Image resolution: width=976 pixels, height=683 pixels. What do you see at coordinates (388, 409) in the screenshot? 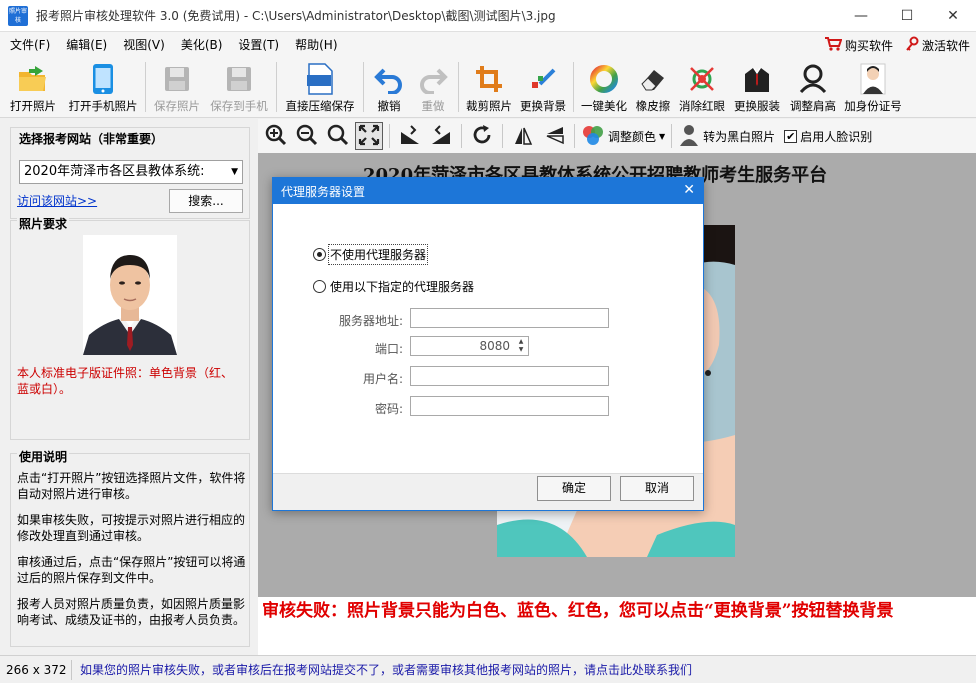
I see `password-label: 密码:` at bounding box center [388, 409].